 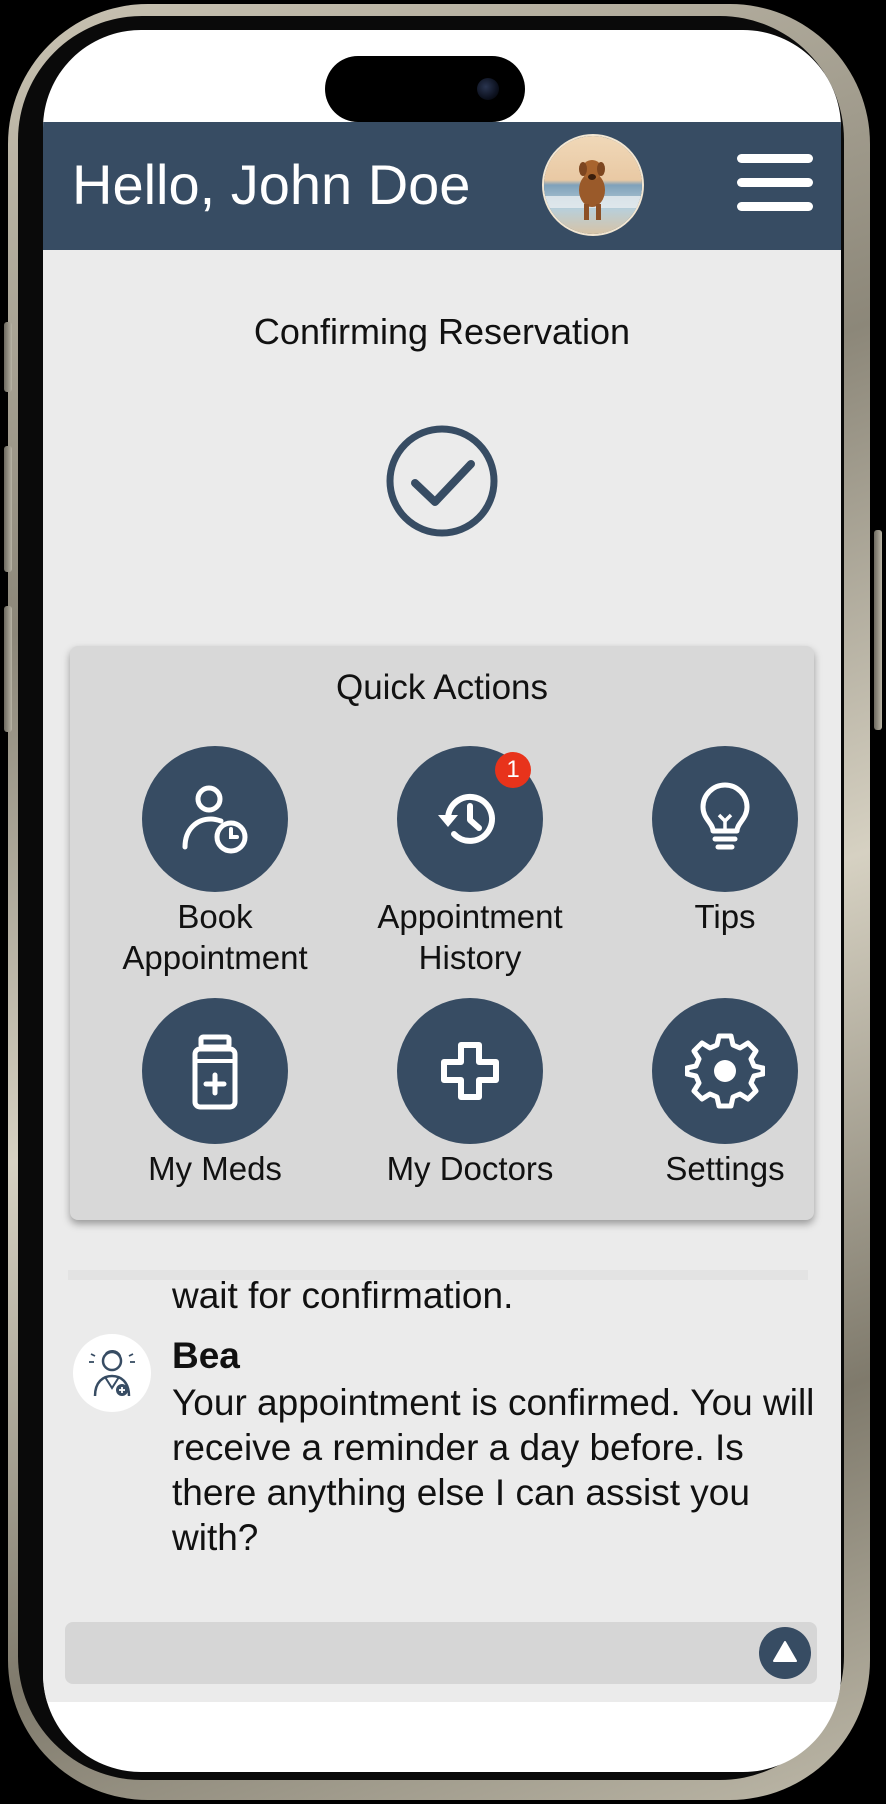 I want to click on quick-action-appointment-history: 1 Appointment History, so click(x=470, y=862).